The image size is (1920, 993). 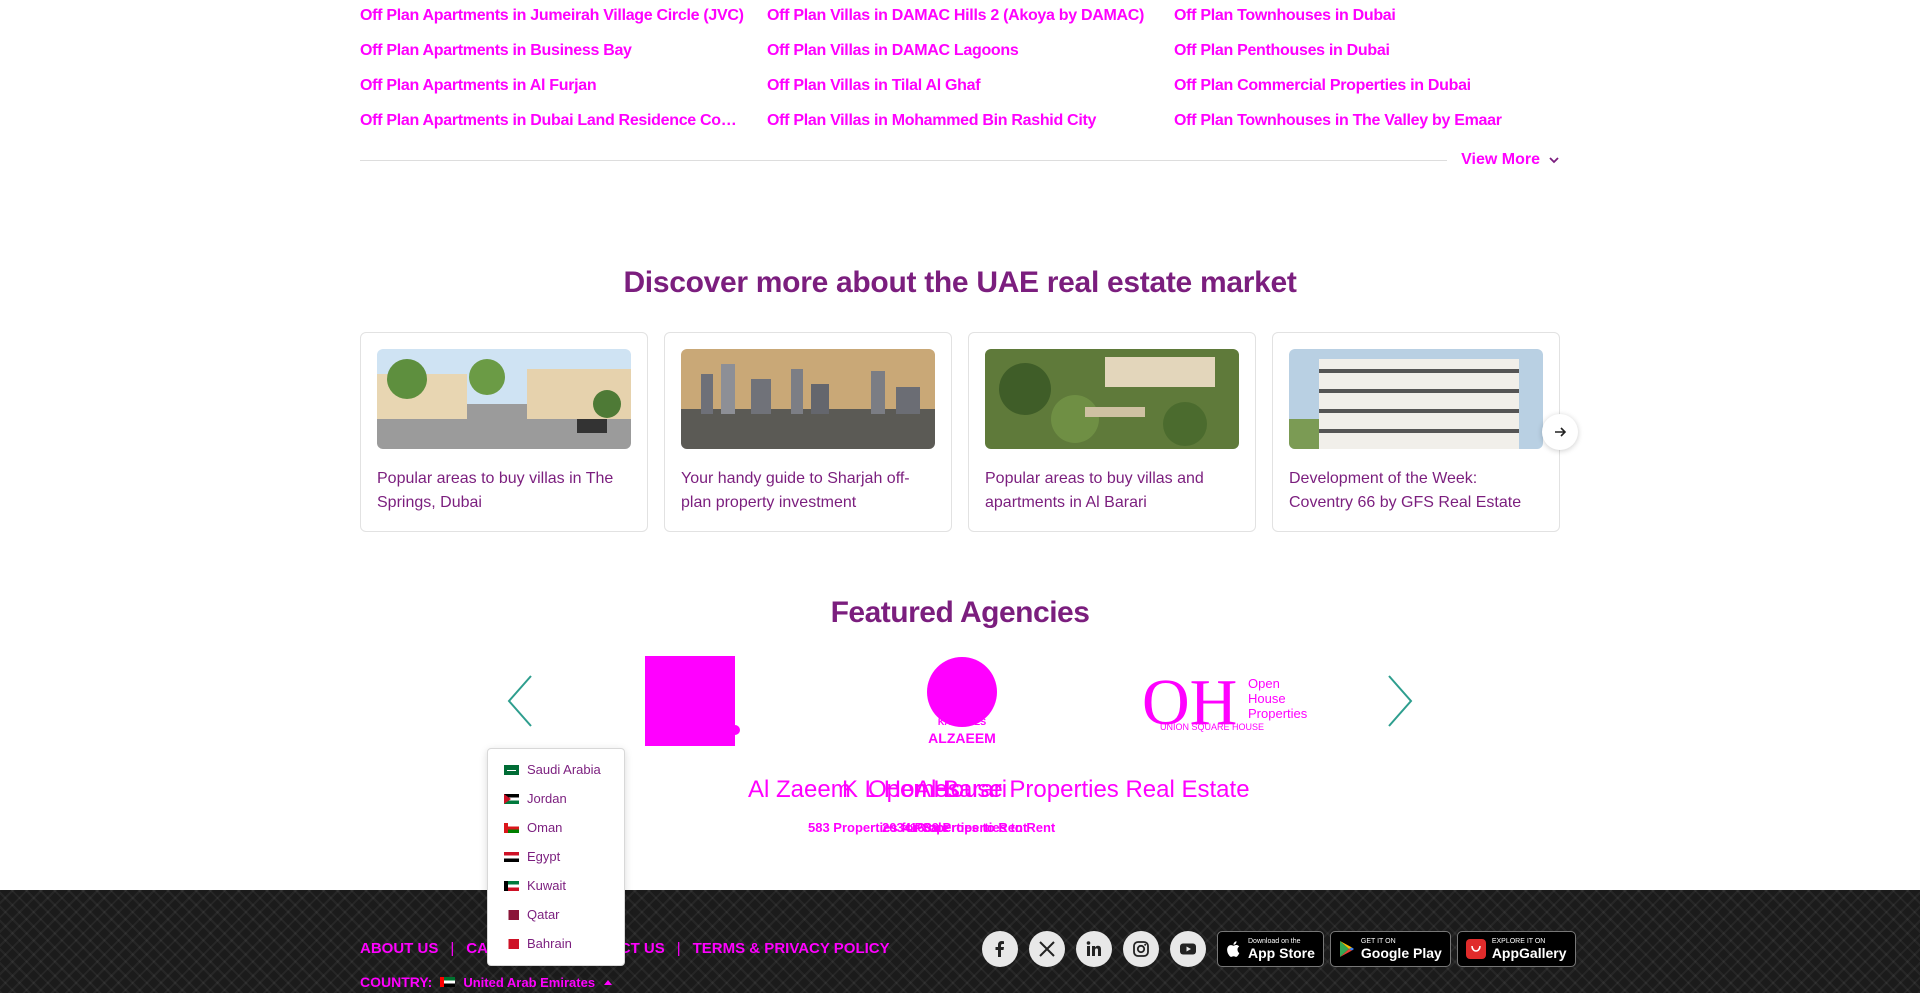 What do you see at coordinates (564, 769) in the screenshot?
I see `country-option-label: Saudi Arabia` at bounding box center [564, 769].